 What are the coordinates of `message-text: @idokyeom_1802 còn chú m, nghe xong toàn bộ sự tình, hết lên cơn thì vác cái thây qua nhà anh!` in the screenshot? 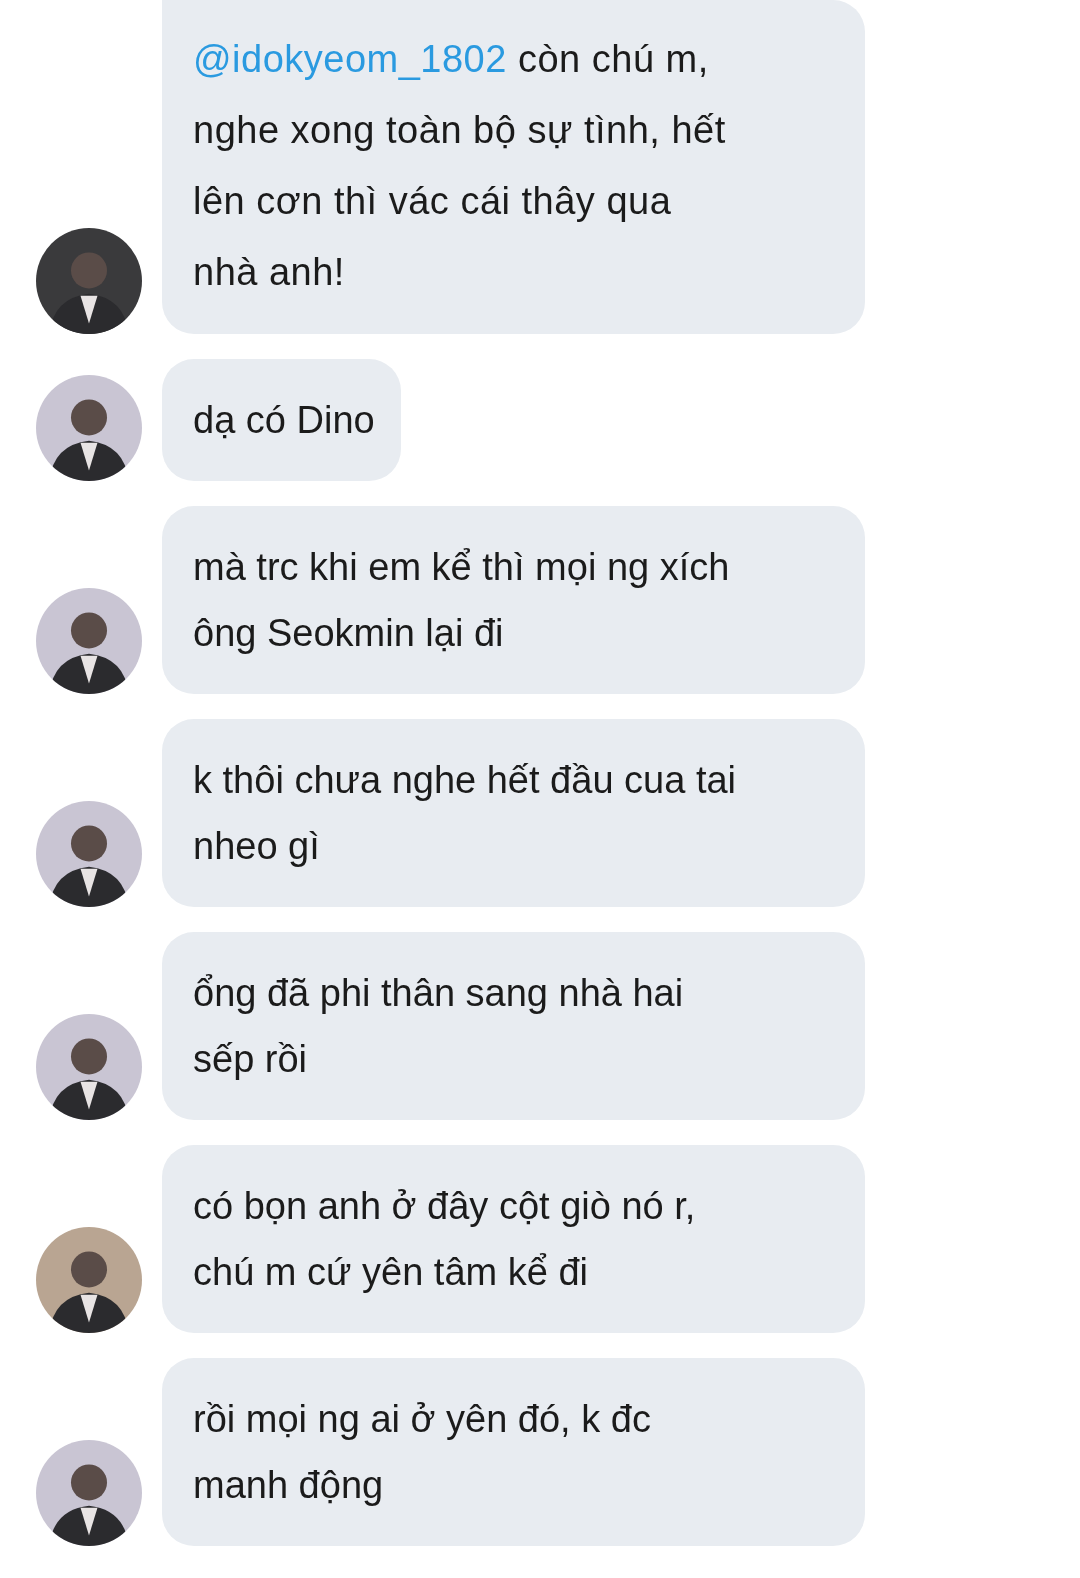 It's located at (460, 166).